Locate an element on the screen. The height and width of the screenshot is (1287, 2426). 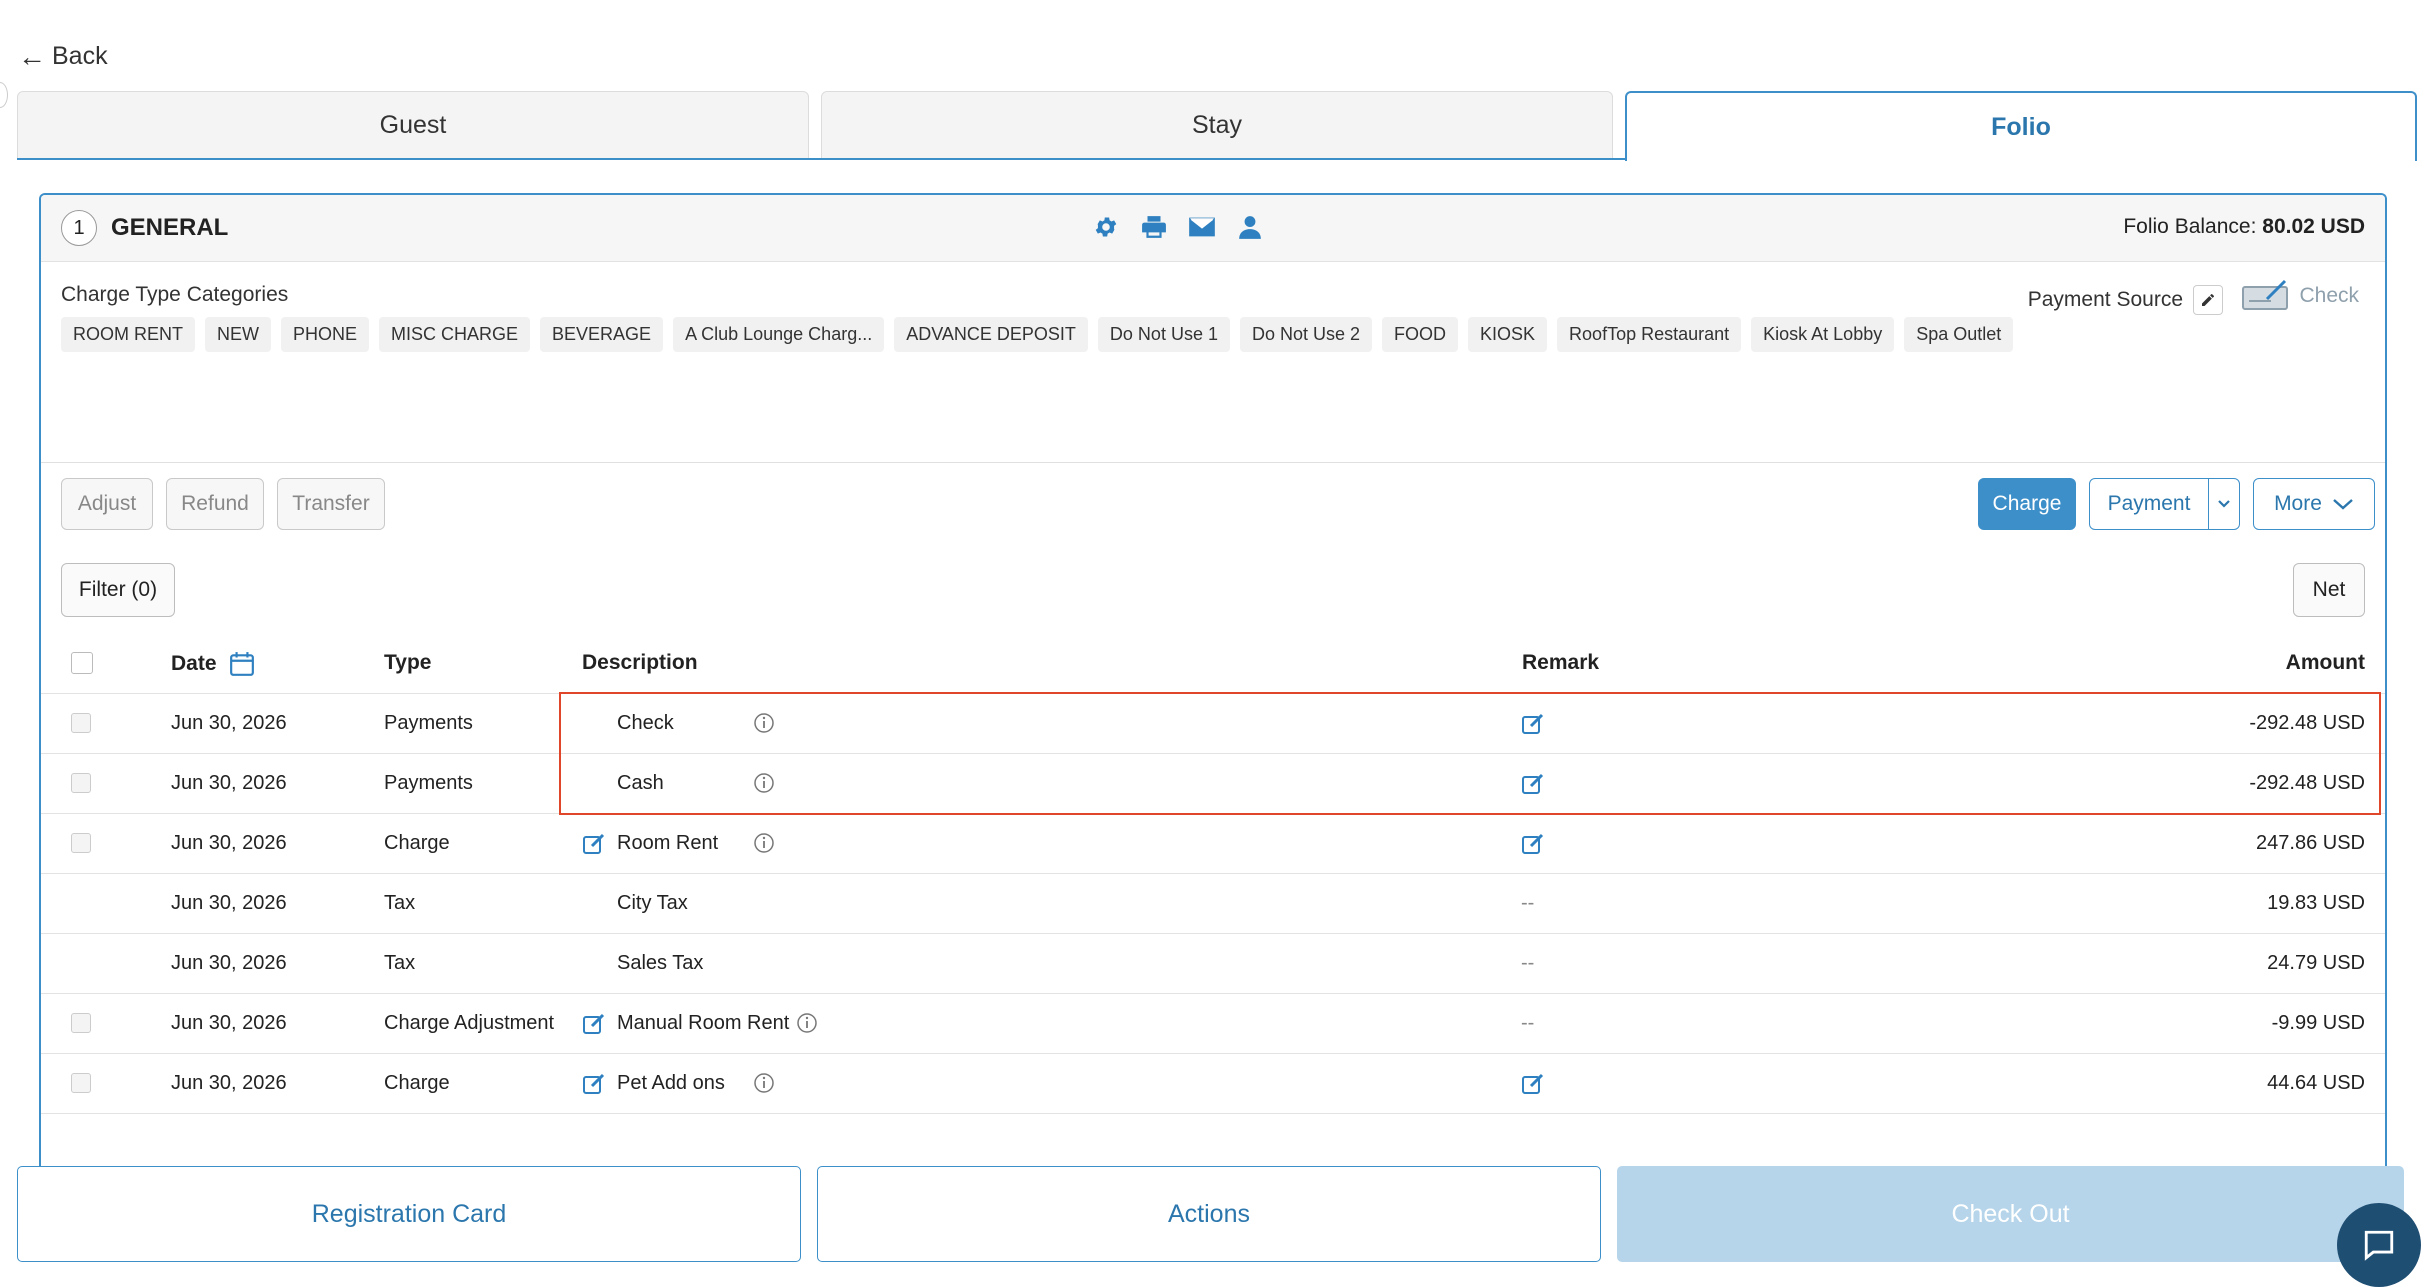
pencil-icon is located at coordinates (2208, 300).